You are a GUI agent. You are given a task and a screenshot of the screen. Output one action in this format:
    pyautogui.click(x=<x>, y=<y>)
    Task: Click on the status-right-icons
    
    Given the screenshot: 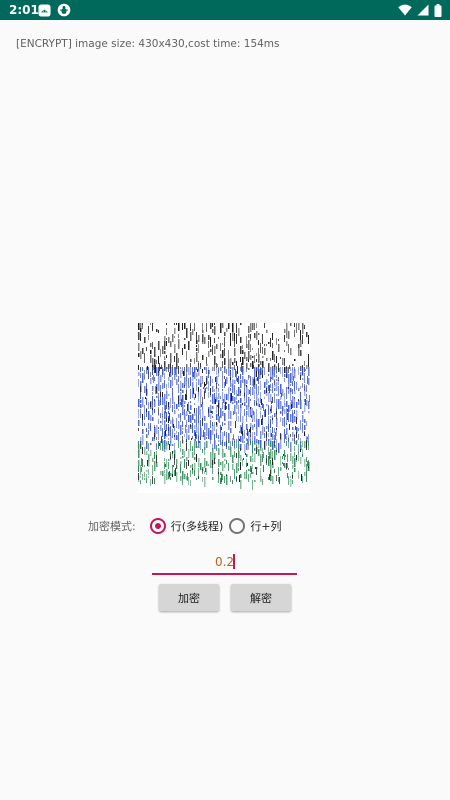 What is the action you would take?
    pyautogui.click(x=420, y=10)
    